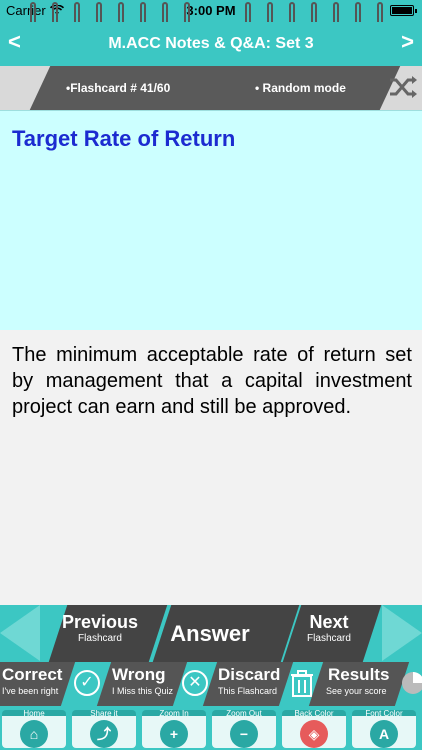 The width and height of the screenshot is (422, 750). What do you see at coordinates (104, 713) in the screenshot?
I see `share-label: Share it` at bounding box center [104, 713].